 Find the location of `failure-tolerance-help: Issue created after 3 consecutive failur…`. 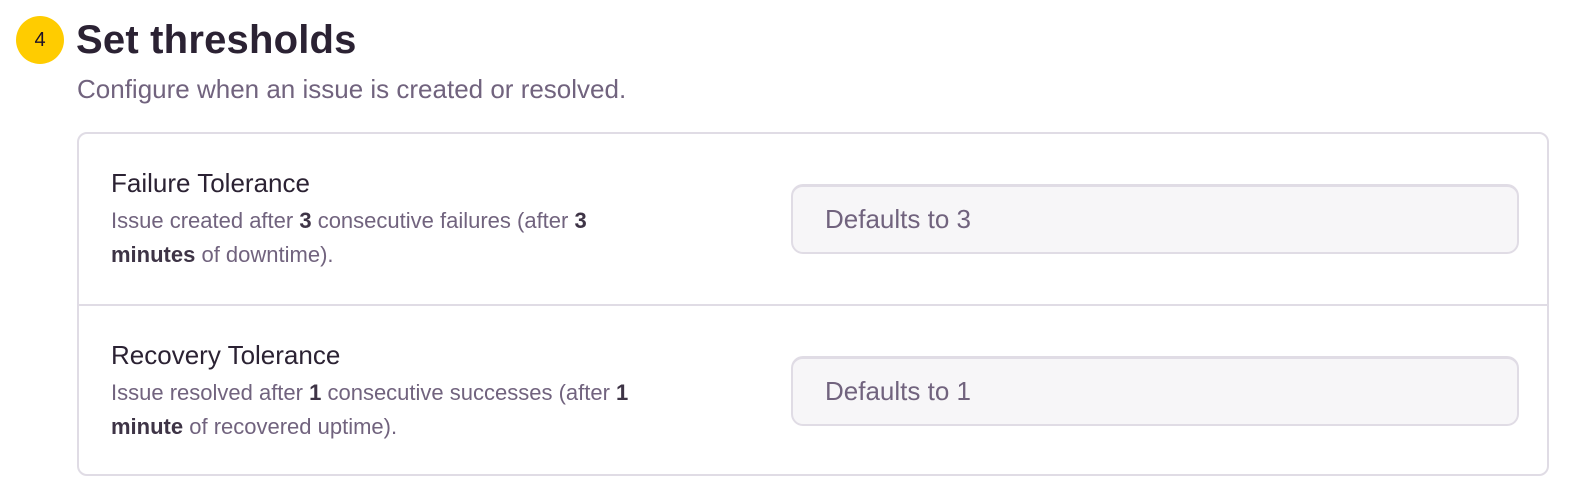

failure-tolerance-help: Issue created after 3 consecutive failur… is located at coordinates (401, 238).